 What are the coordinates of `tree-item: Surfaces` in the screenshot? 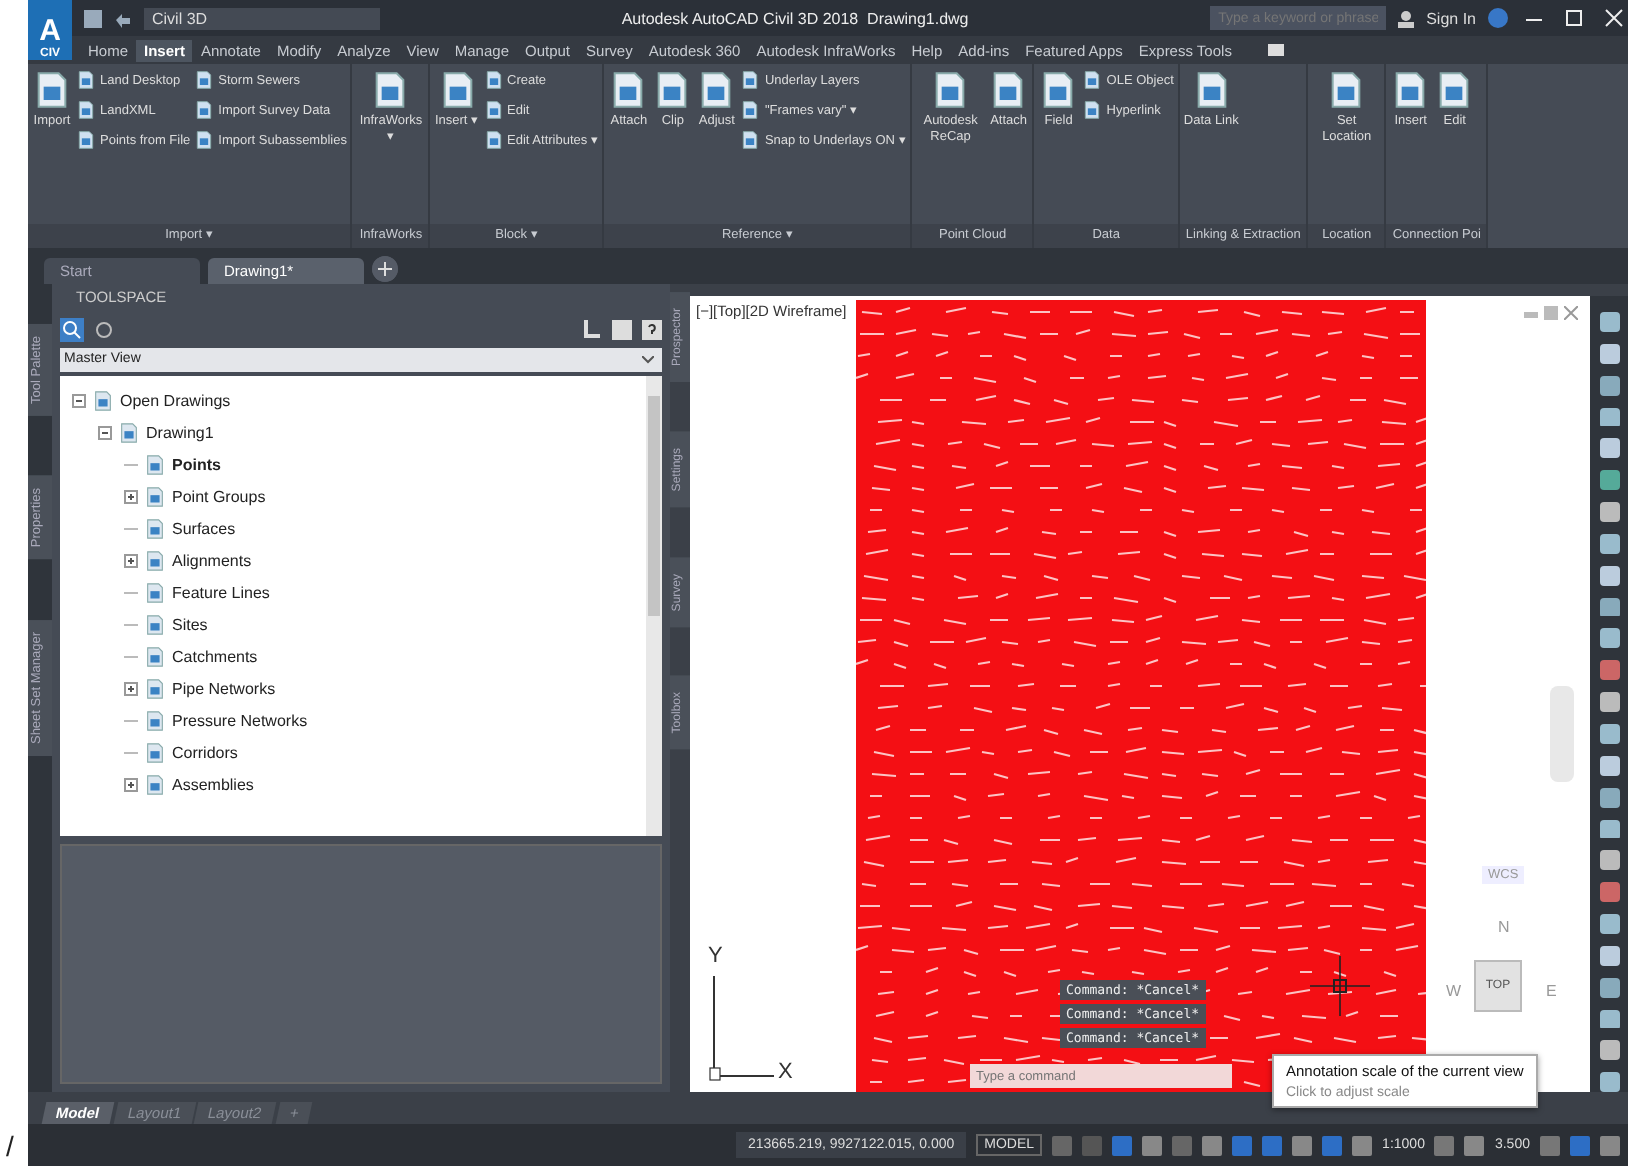 It's located at (385, 528).